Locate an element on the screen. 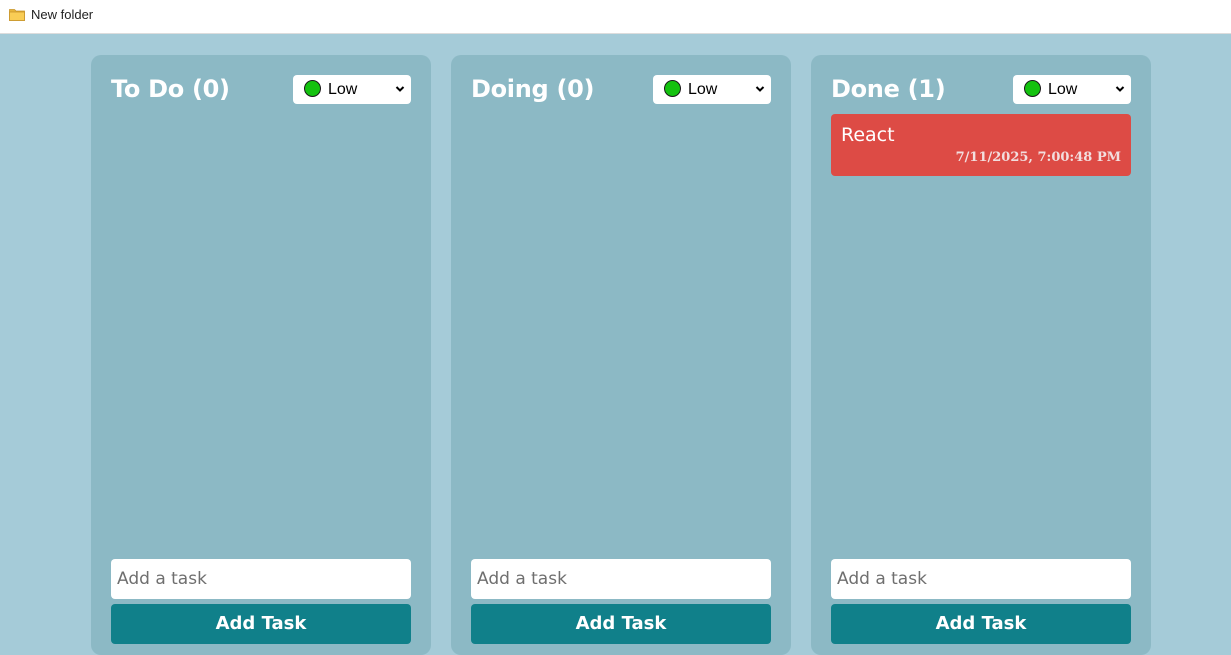 The image size is (1231, 655). column-title: Doing (0) is located at coordinates (533, 89).